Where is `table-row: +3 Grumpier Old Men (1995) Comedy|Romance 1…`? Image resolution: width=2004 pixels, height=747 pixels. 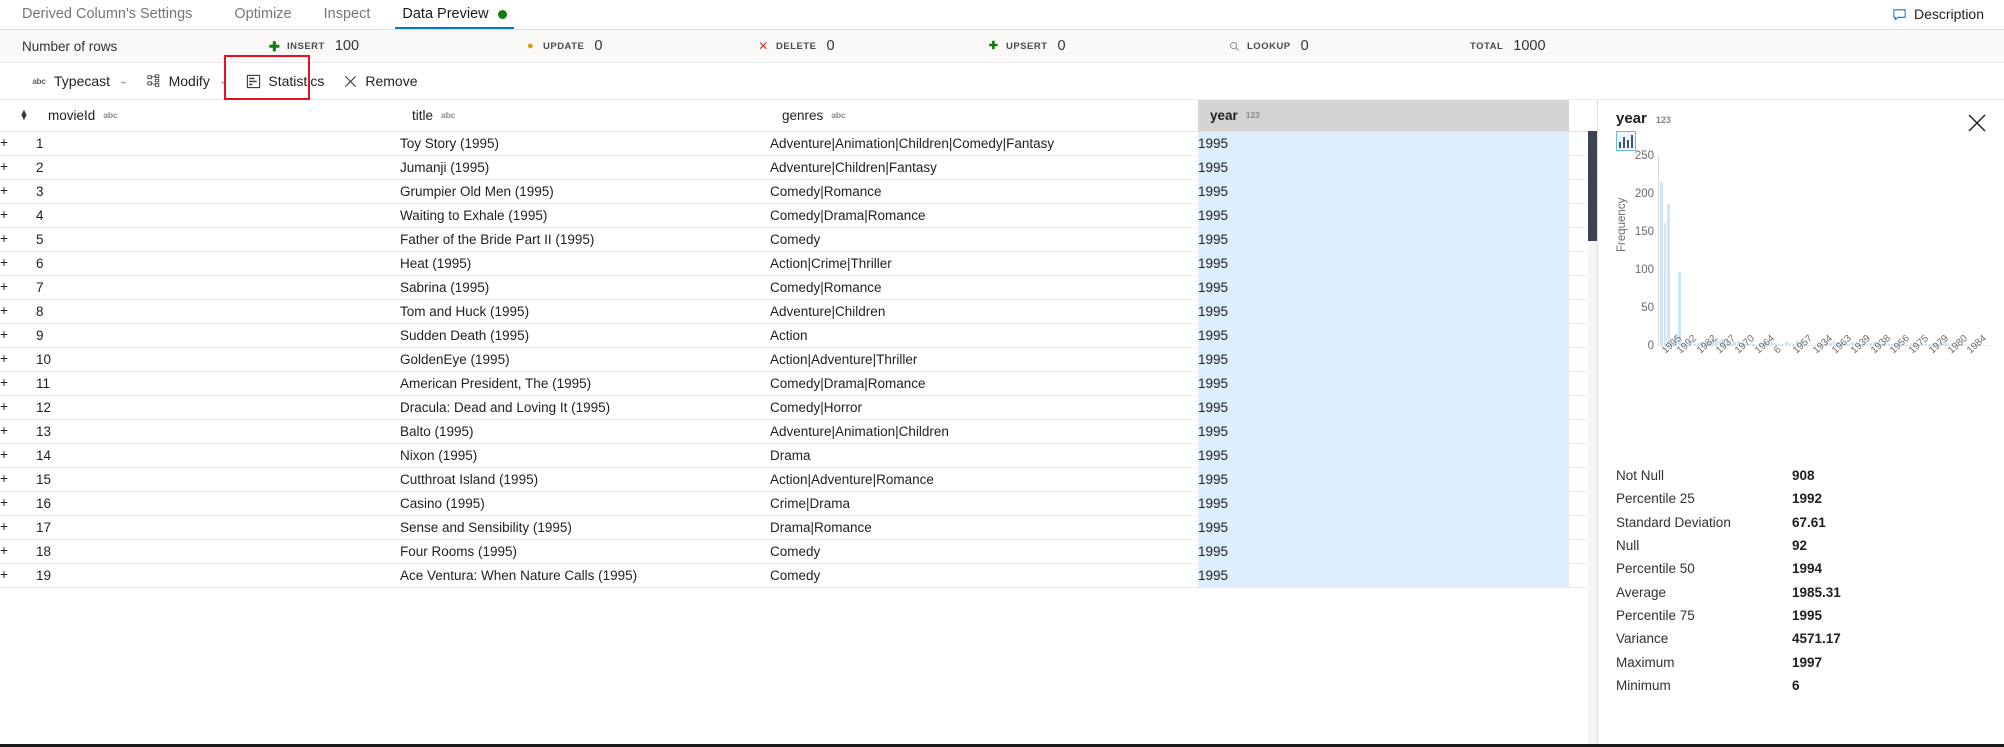 table-row: +3 Grumpier Old Men (1995) Comedy|Romance 1… is located at coordinates (798, 191).